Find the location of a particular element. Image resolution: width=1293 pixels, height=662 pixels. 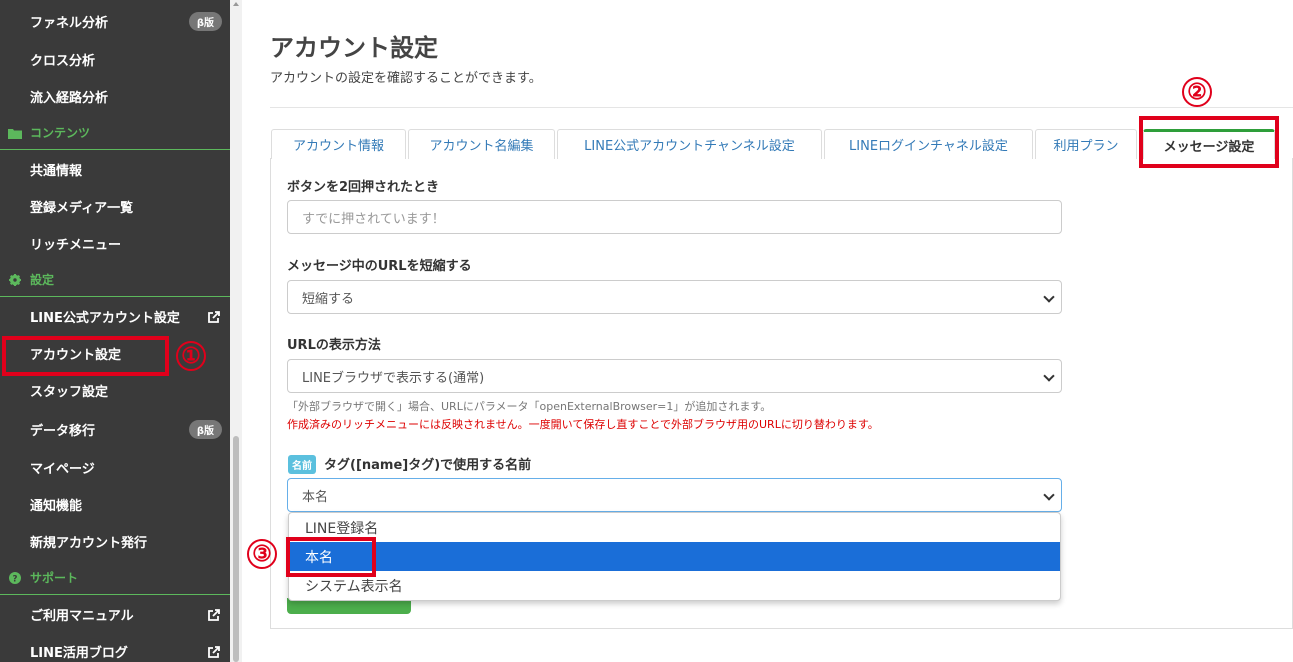

sidebar-section-label: サポート is located at coordinates (54, 578).